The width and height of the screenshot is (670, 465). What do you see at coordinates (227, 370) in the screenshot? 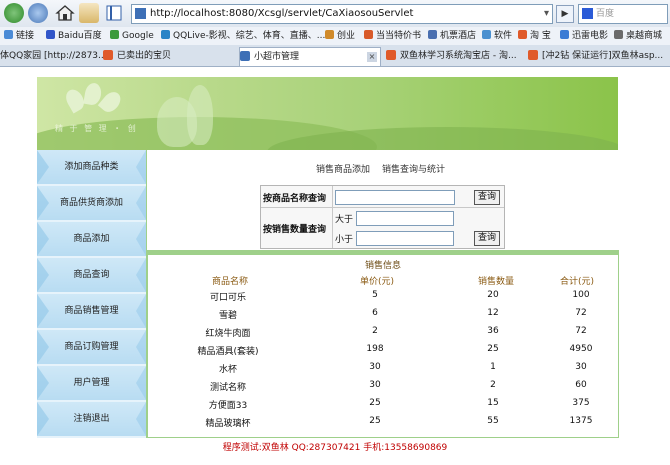
I see `table-cell: 水杯` at bounding box center [227, 370].